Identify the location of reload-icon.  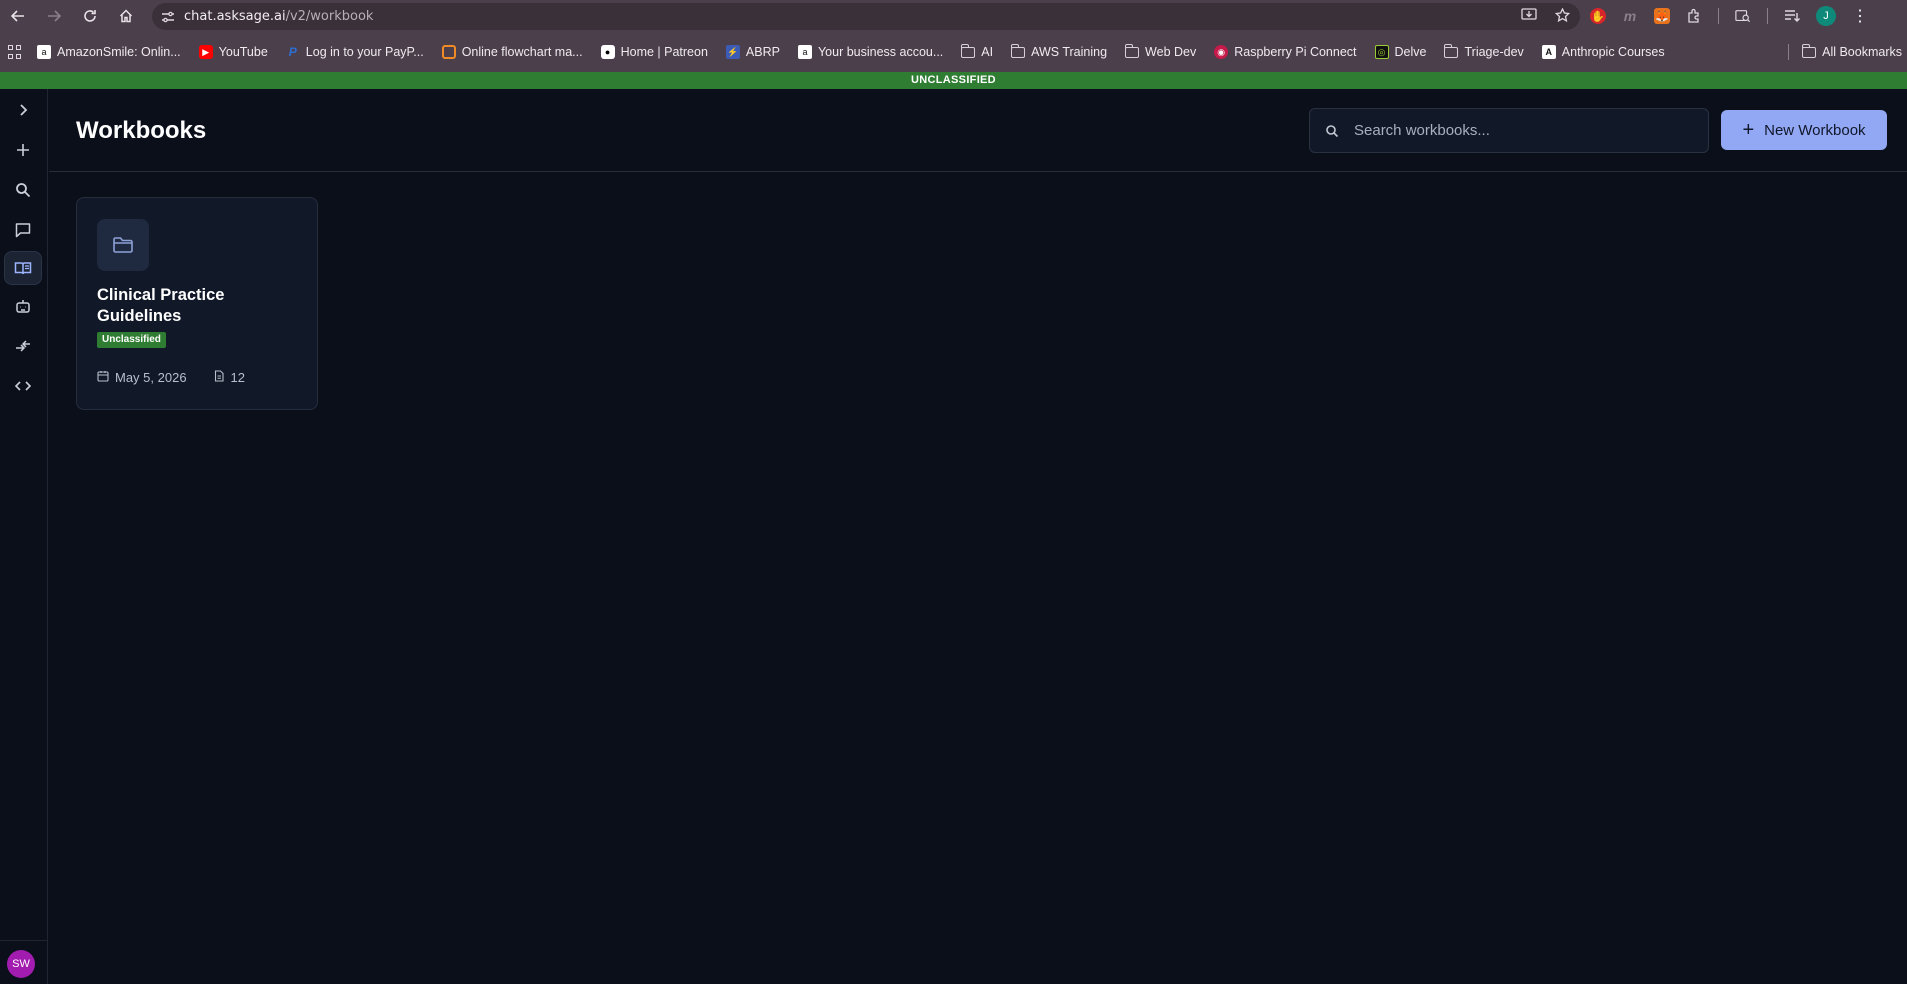
(90, 16).